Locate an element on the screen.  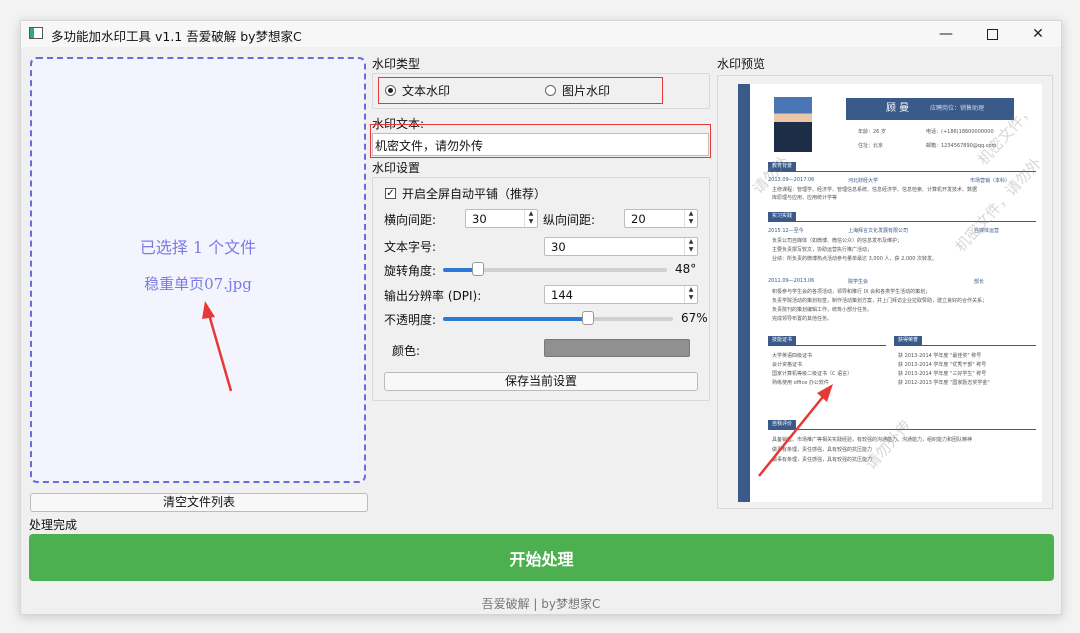
font-size-spinbox: 30 ▲ ▼ is located at coordinates (621, 246).